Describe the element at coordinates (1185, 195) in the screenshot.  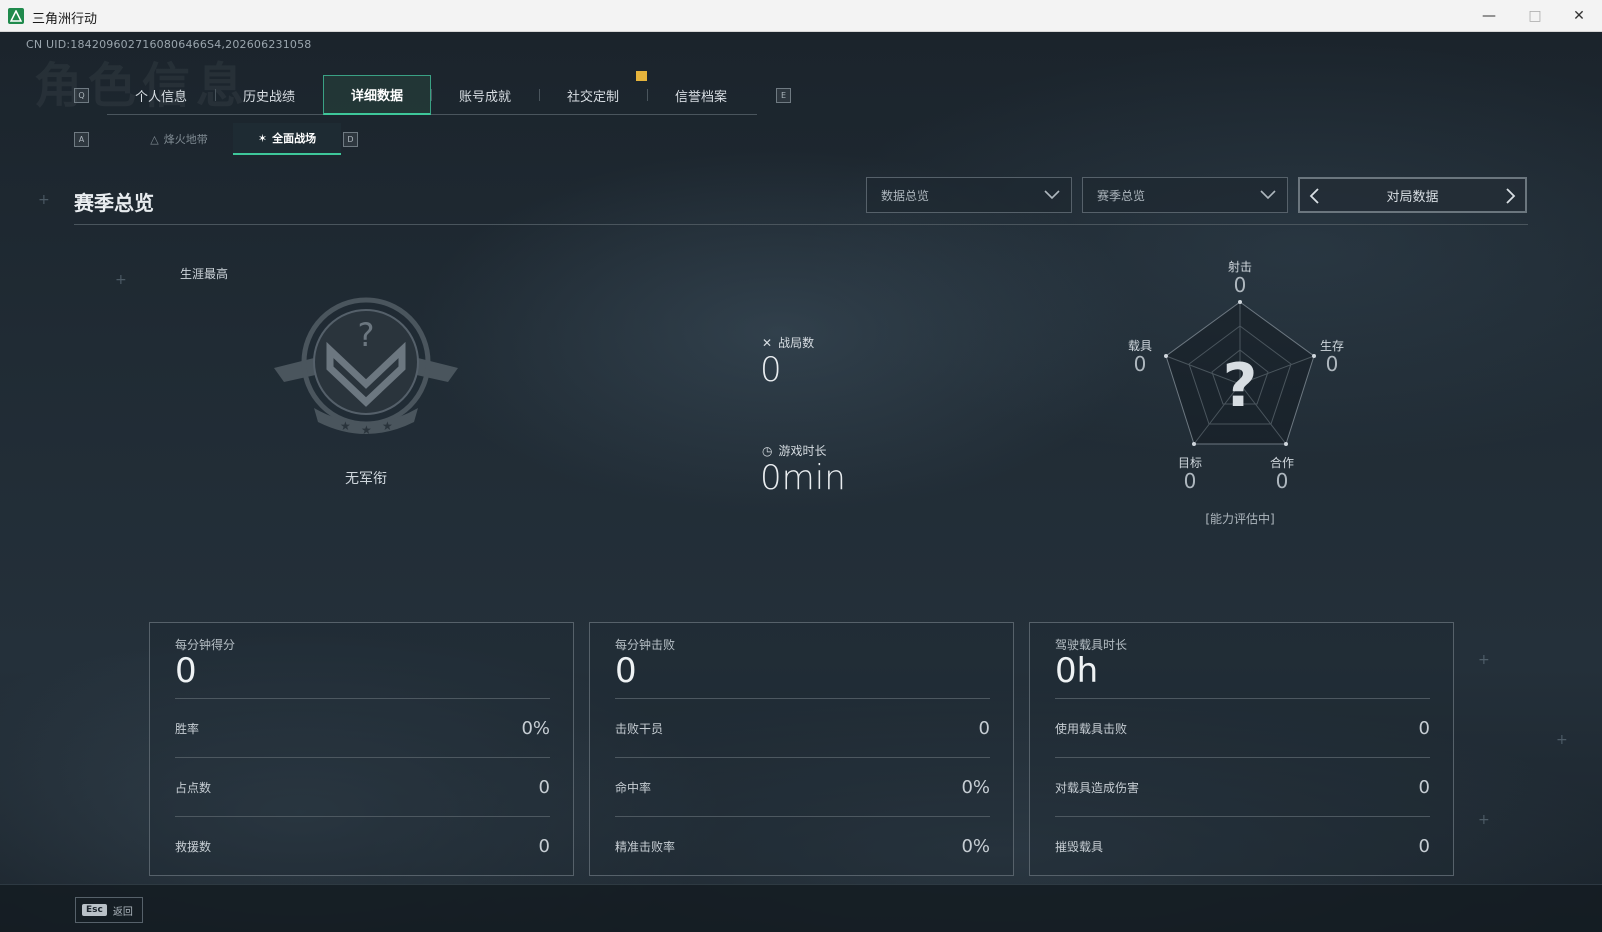
I see `season-overview-dropdown: 赛季总览` at that location.